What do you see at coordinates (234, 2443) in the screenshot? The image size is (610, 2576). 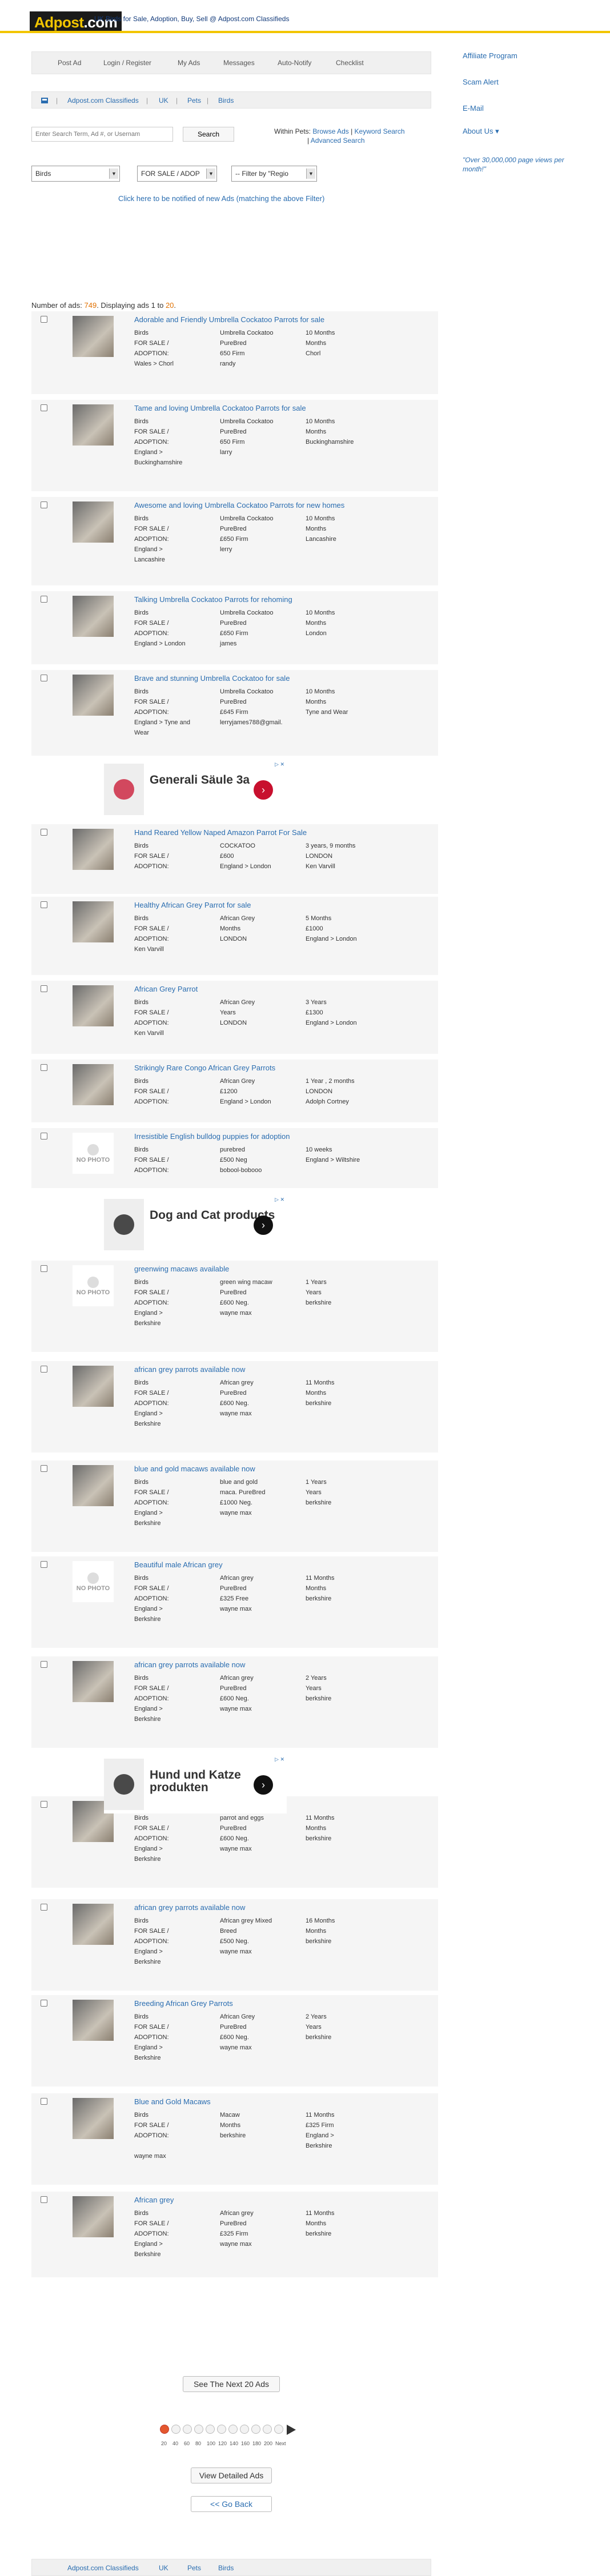 I see `pager-number: 140` at bounding box center [234, 2443].